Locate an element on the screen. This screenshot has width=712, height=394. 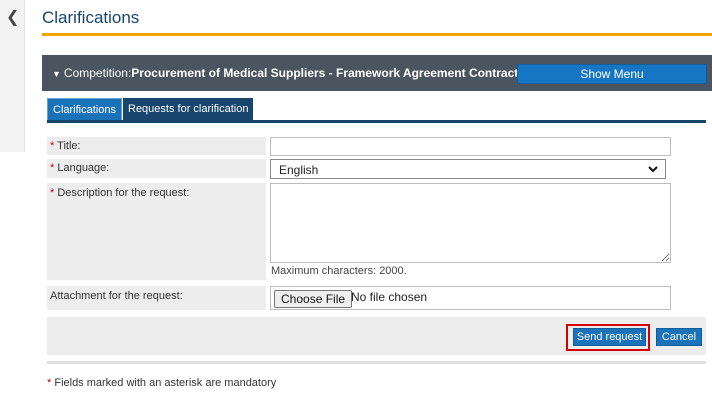
competition-prefix: Competition: is located at coordinates (97, 73).